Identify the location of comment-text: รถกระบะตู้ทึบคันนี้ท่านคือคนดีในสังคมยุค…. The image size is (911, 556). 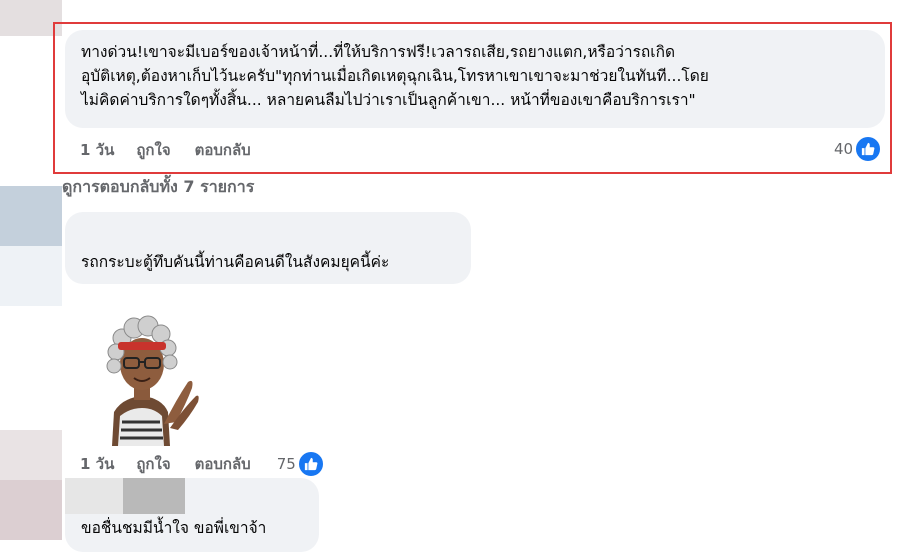
(235, 262).